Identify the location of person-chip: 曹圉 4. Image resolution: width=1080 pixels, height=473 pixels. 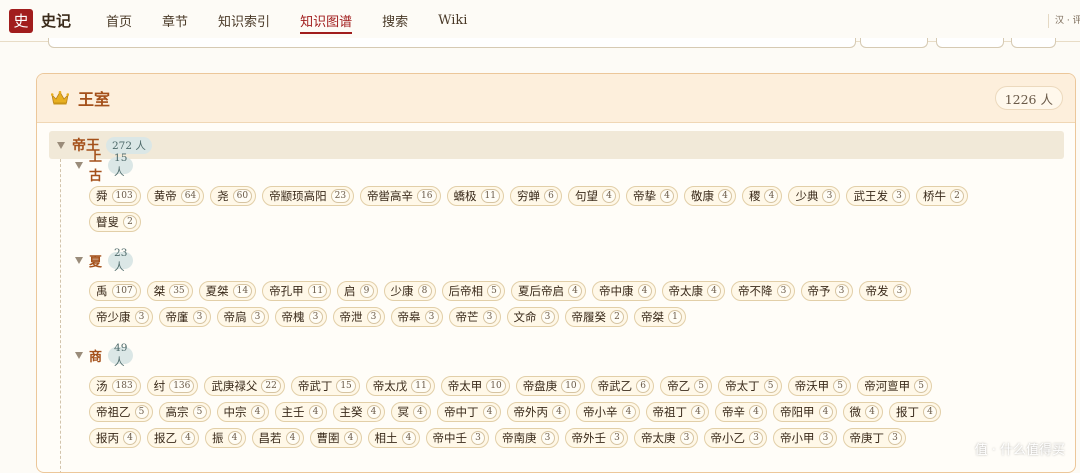
(335, 438).